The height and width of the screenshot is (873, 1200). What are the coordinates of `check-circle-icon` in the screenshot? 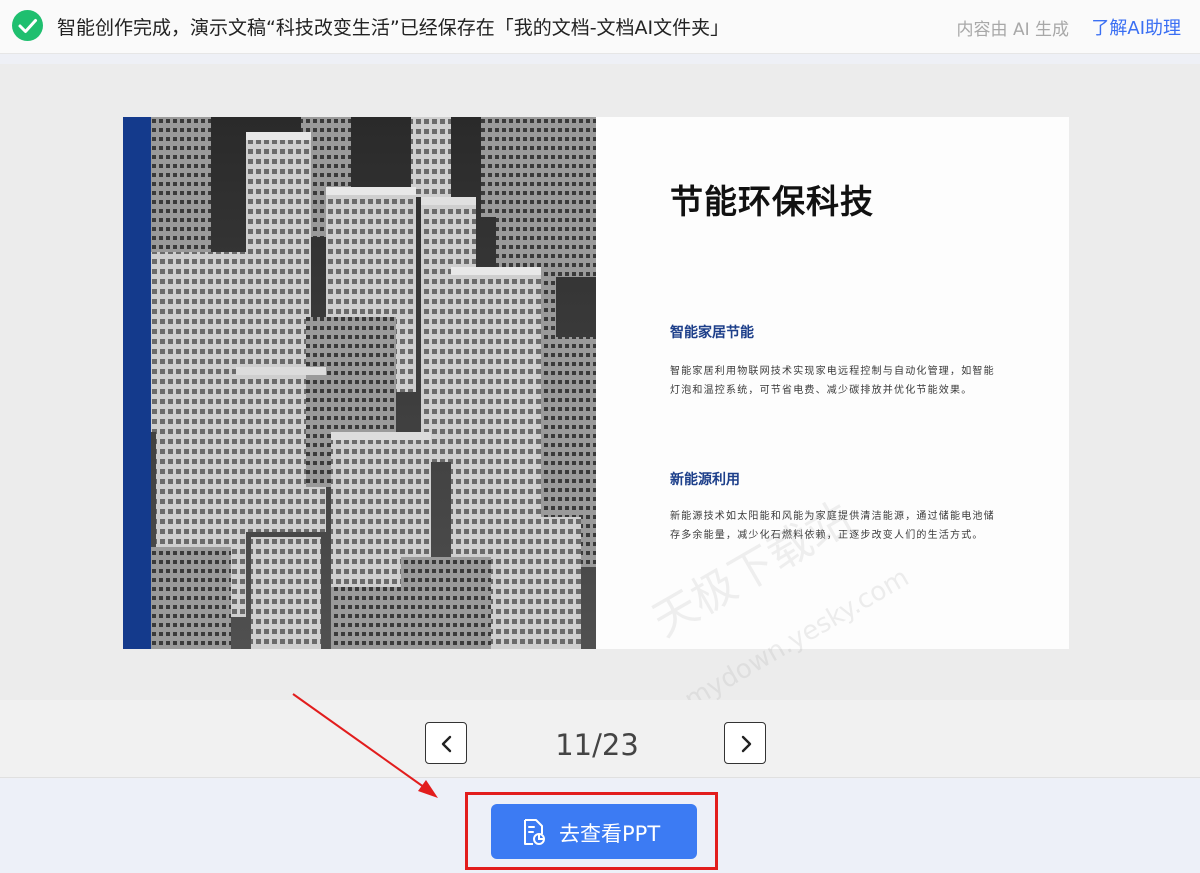 It's located at (27, 25).